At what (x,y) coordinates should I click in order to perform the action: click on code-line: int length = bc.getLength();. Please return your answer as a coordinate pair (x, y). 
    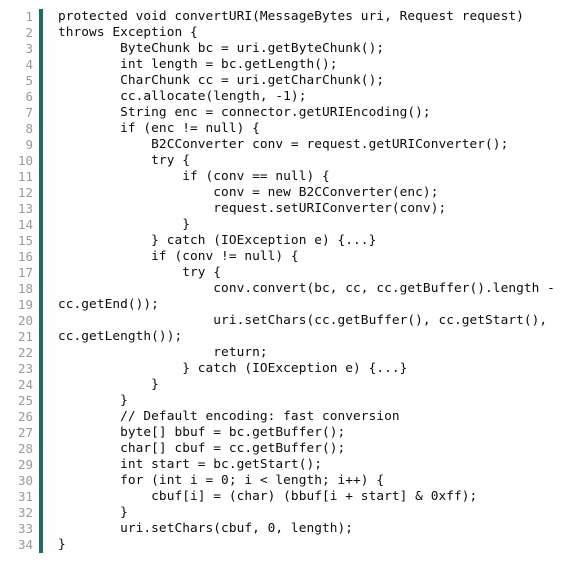
    Looking at the image, I should click on (316, 65).